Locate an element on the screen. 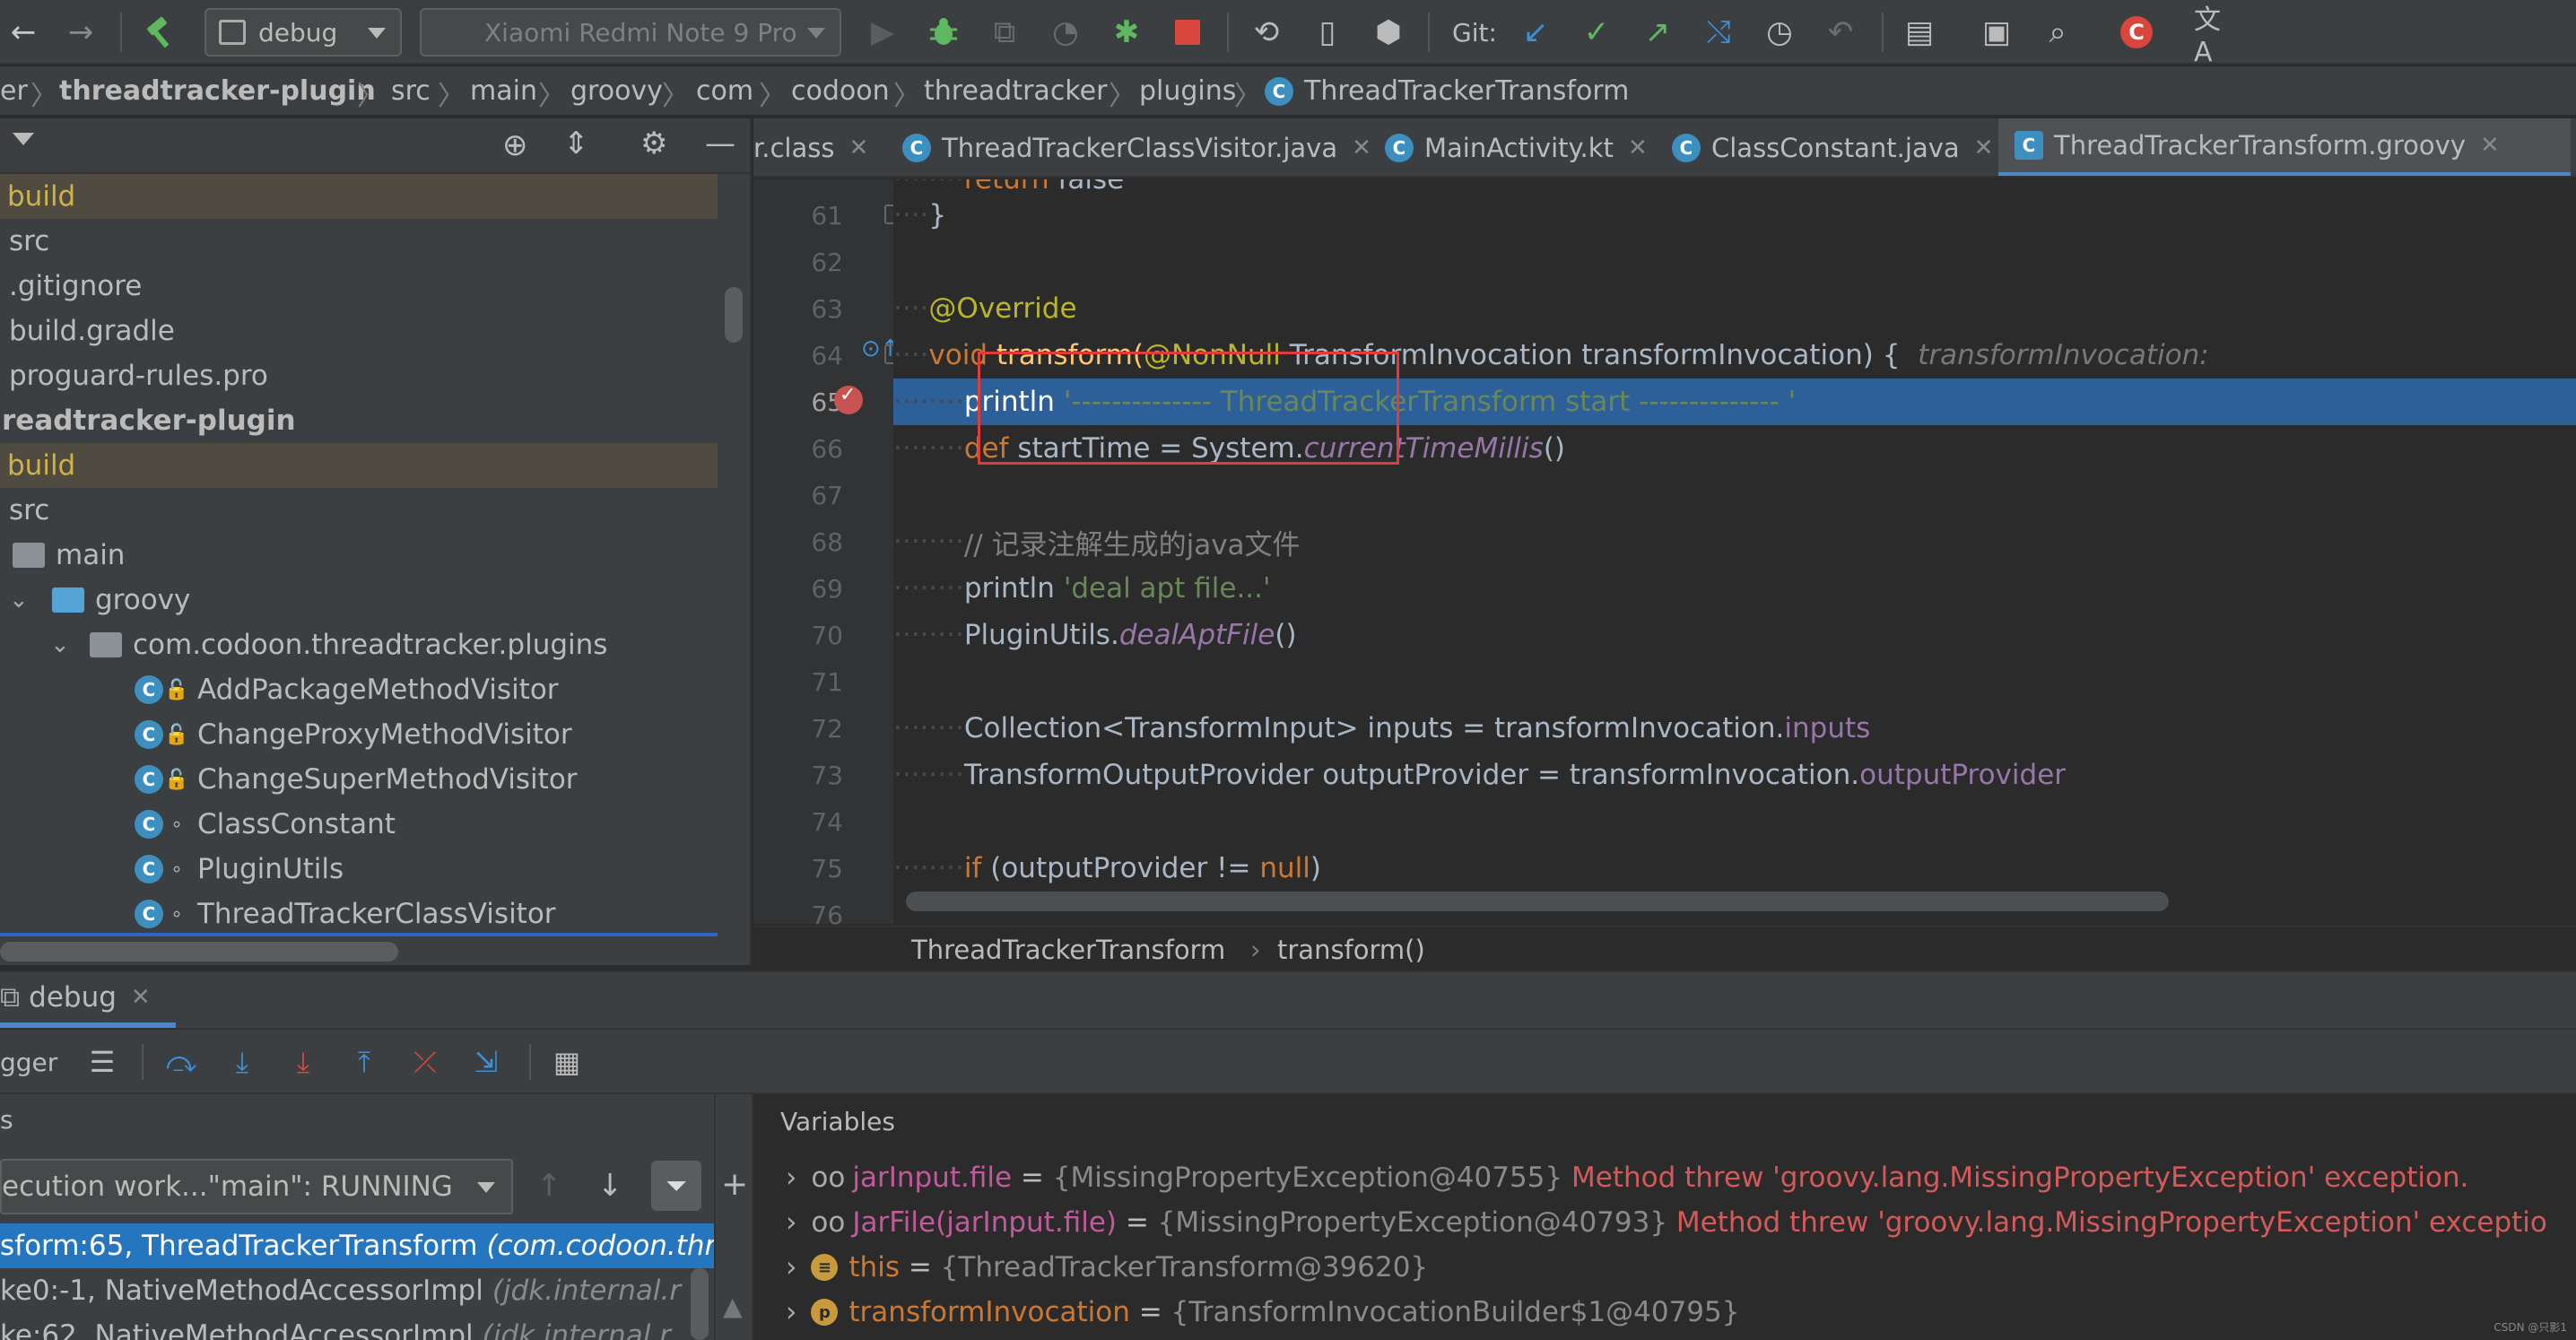 This screenshot has height=1340, width=2576. tree-item-class: C 🔓 ChangeProxyMethodVisitor is located at coordinates (359, 734).